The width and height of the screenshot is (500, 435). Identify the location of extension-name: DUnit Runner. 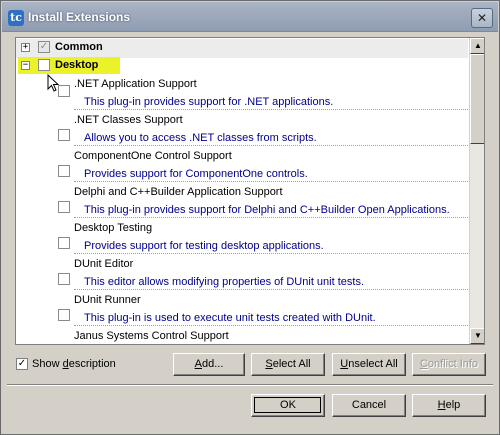
(107, 300).